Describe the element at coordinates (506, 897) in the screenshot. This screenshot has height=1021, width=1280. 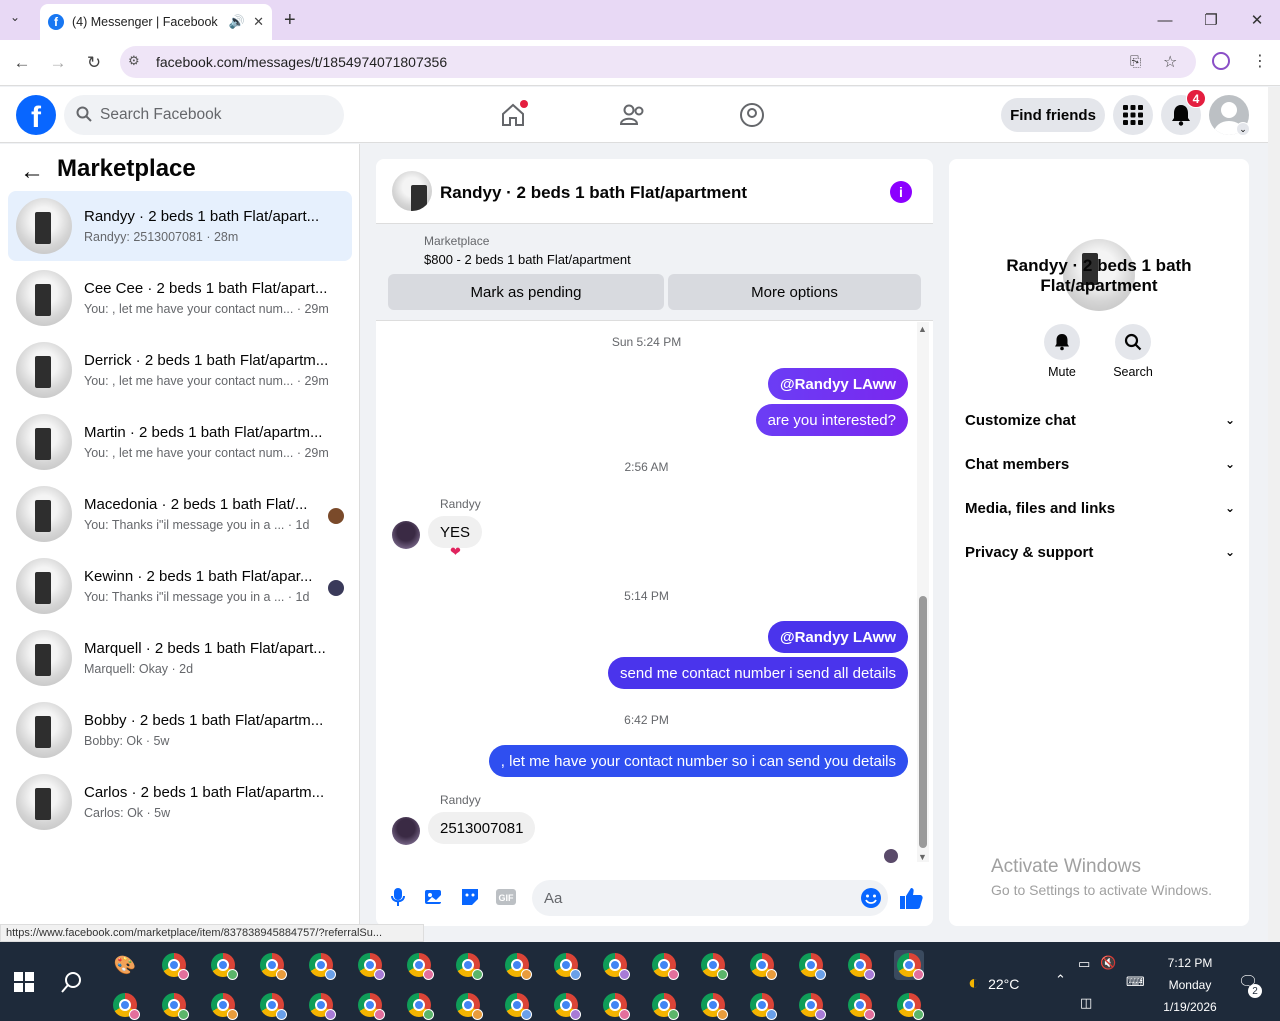
I see `gif-icon: GIF` at that location.